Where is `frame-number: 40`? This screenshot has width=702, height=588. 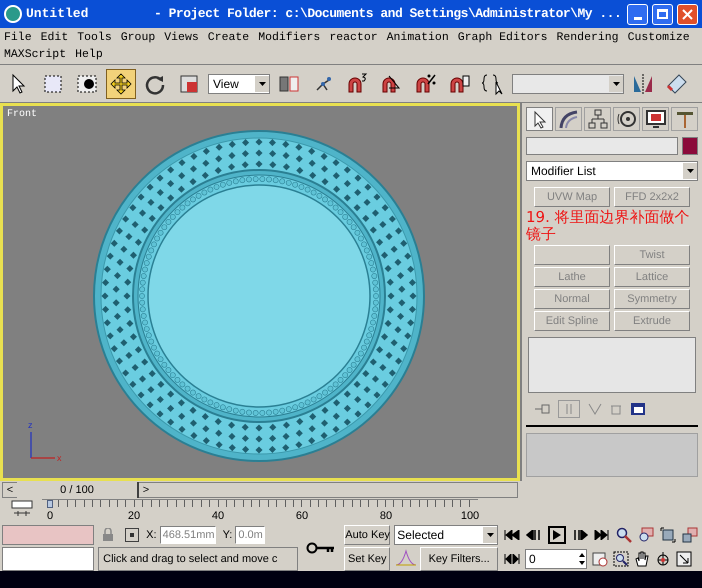 frame-number: 40 is located at coordinates (218, 516).